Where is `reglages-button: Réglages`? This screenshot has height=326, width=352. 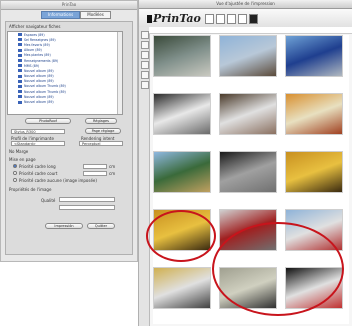 reglages-button: Réglages is located at coordinates (101, 121).